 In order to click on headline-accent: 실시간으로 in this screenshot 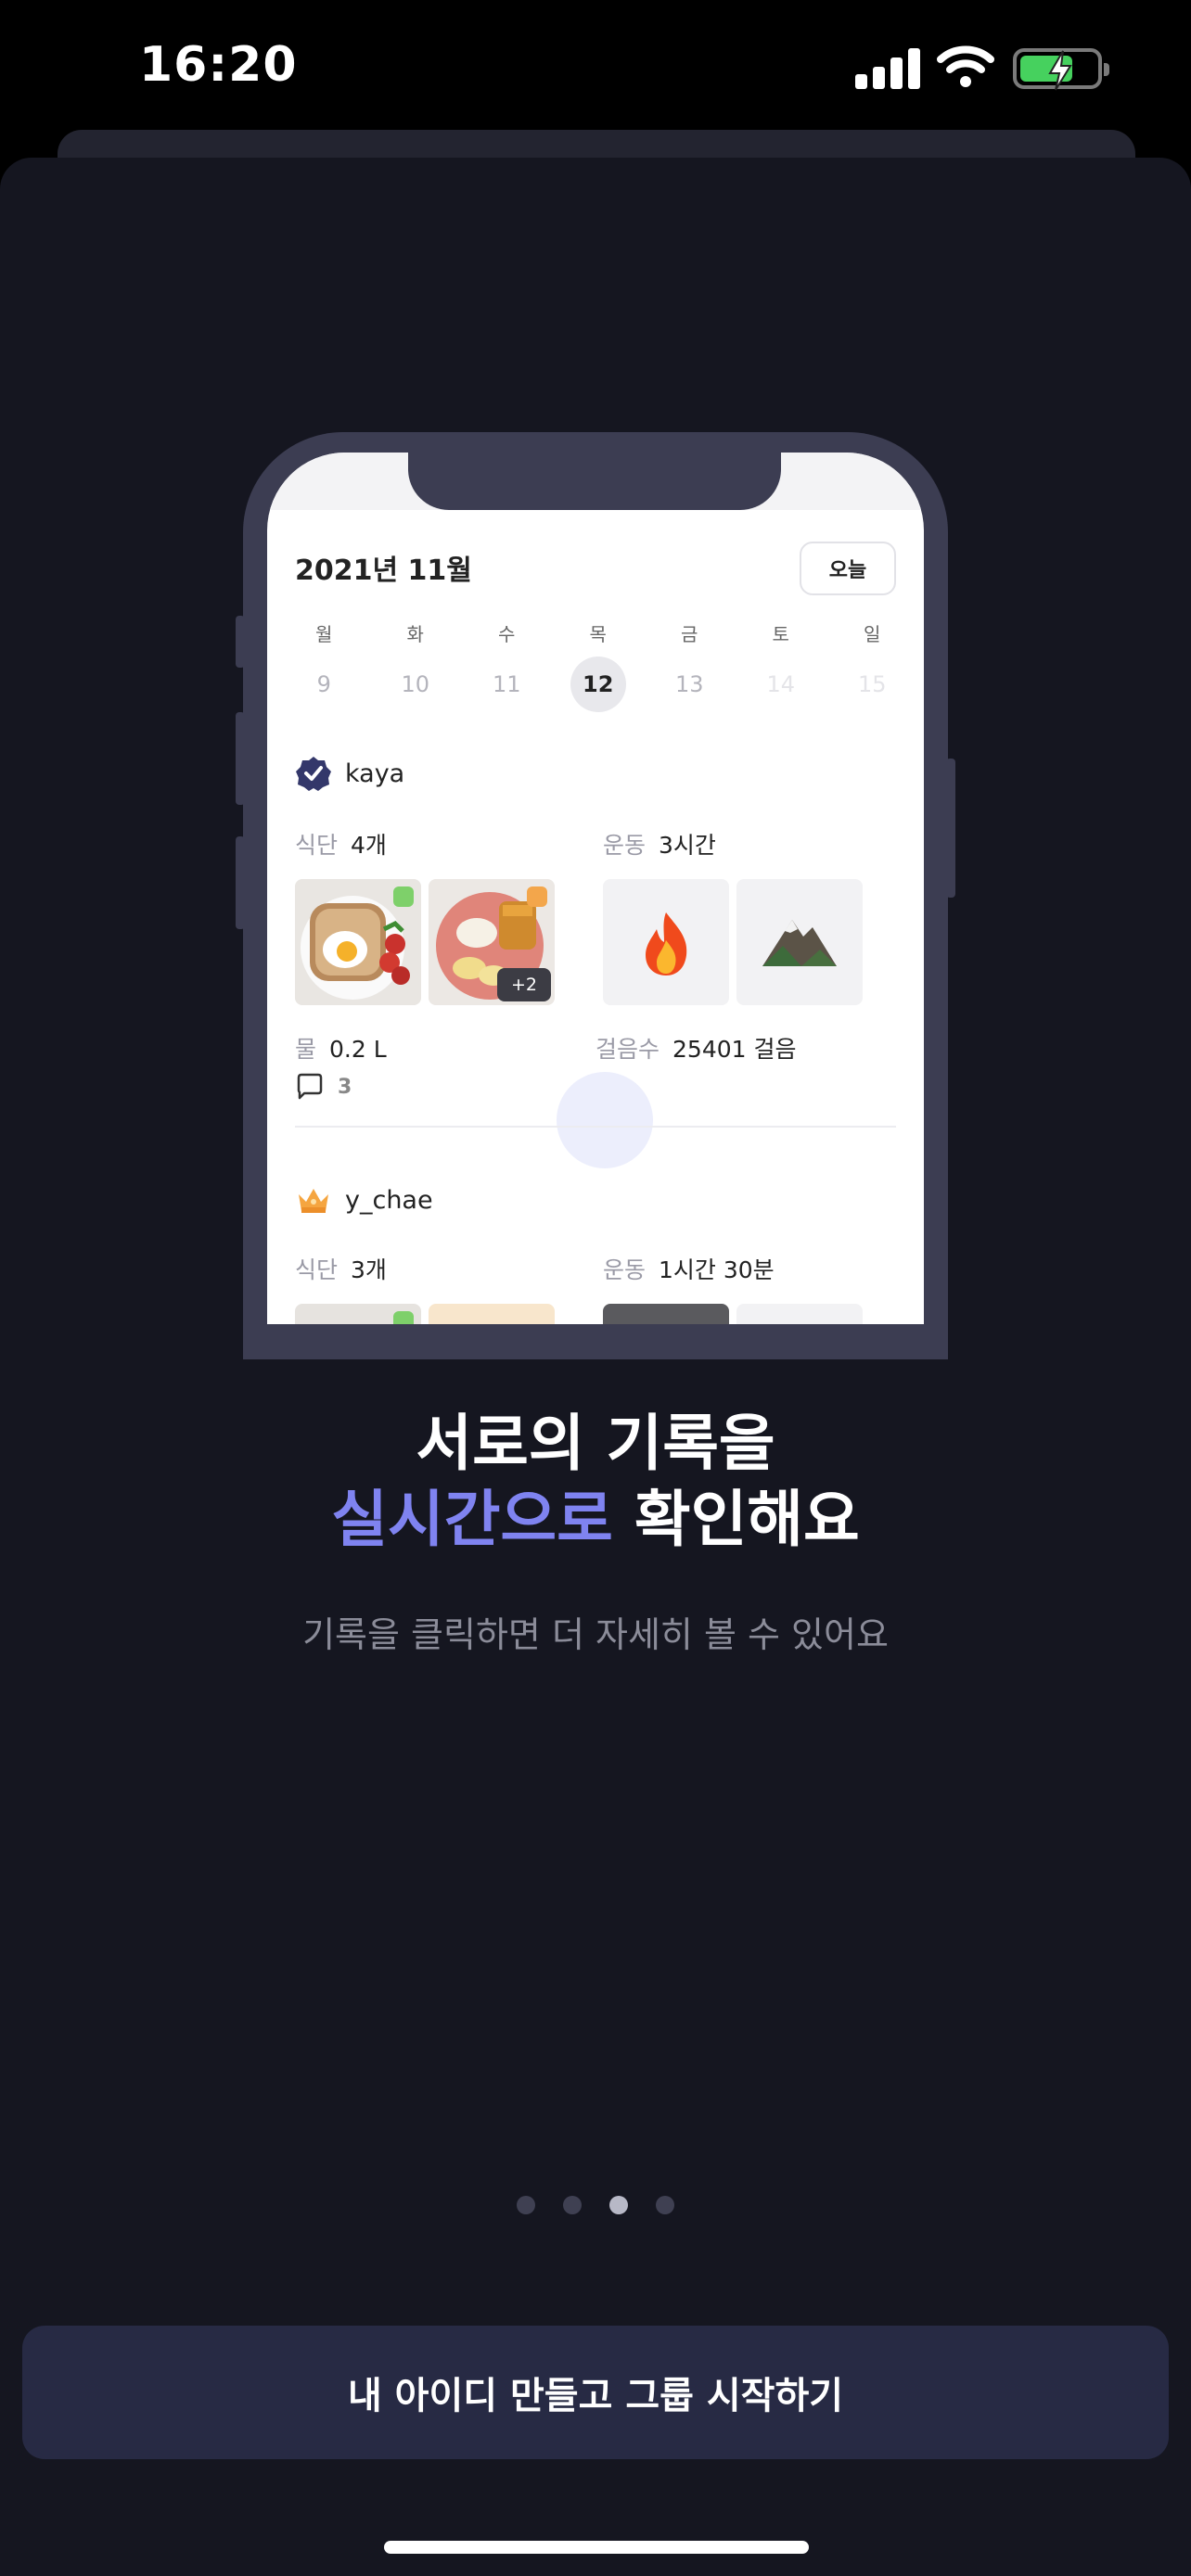, I will do `click(472, 1519)`.